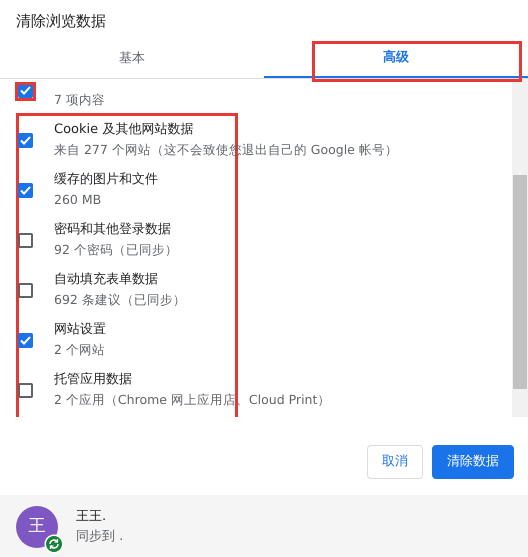 Image resolution: width=528 pixels, height=557 pixels. What do you see at coordinates (124, 130) in the screenshot?
I see `item-title: Cookie 及其他网站数据` at bounding box center [124, 130].